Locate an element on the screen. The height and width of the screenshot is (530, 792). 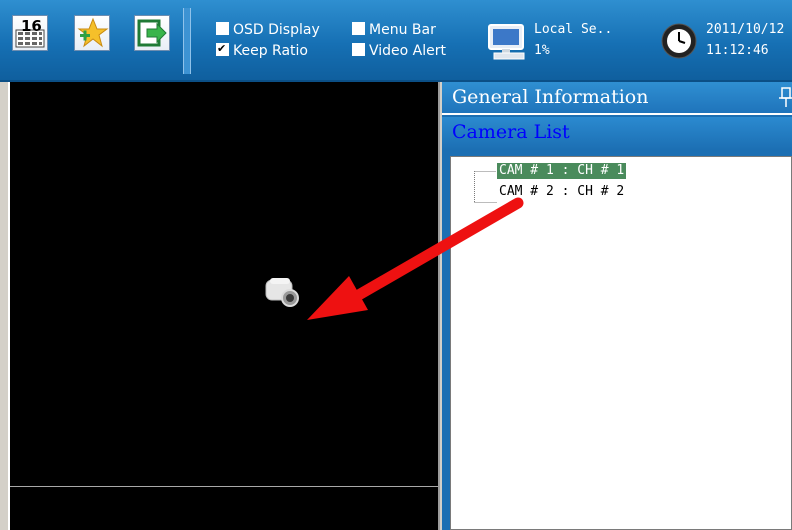
video-alert-option: Video Alert is located at coordinates (399, 51).